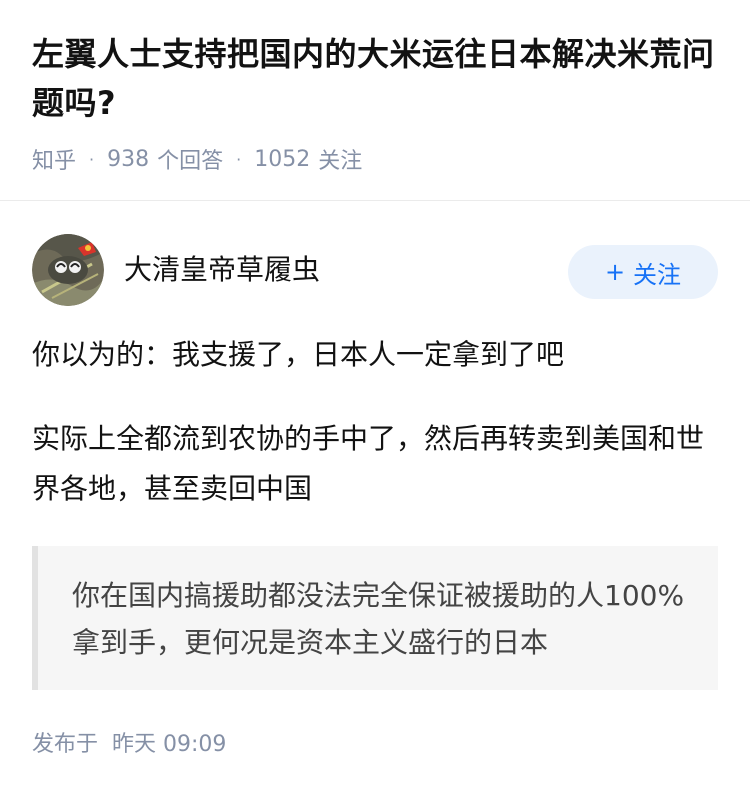 The height and width of the screenshot is (792, 750). I want to click on follow-button: + 关注, so click(643, 272).